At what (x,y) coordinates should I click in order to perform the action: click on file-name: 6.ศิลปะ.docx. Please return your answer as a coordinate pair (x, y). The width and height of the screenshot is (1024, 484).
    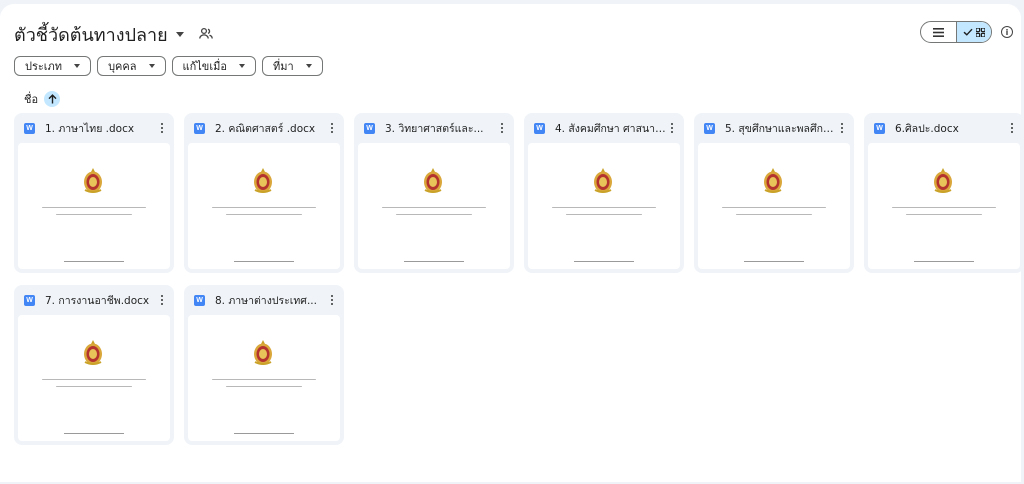
    Looking at the image, I should click on (950, 128).